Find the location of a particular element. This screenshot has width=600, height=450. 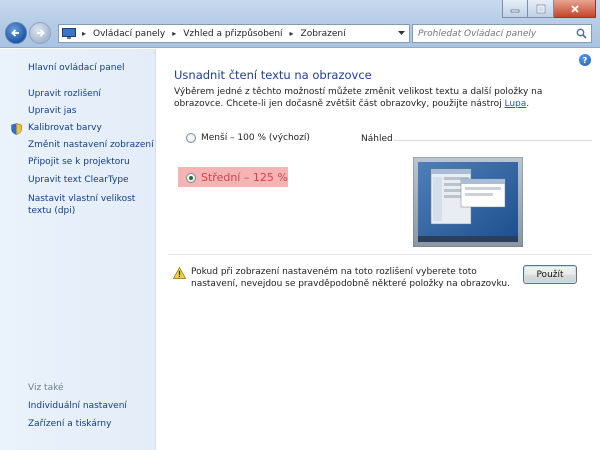

radio-smaller is located at coordinates (191, 138).